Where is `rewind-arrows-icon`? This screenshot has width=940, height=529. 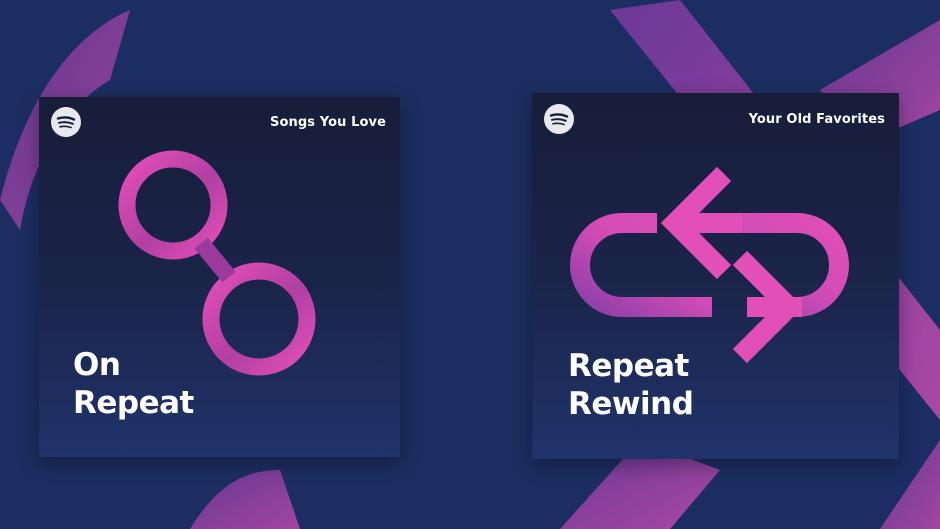 rewind-arrows-icon is located at coordinates (709, 265).